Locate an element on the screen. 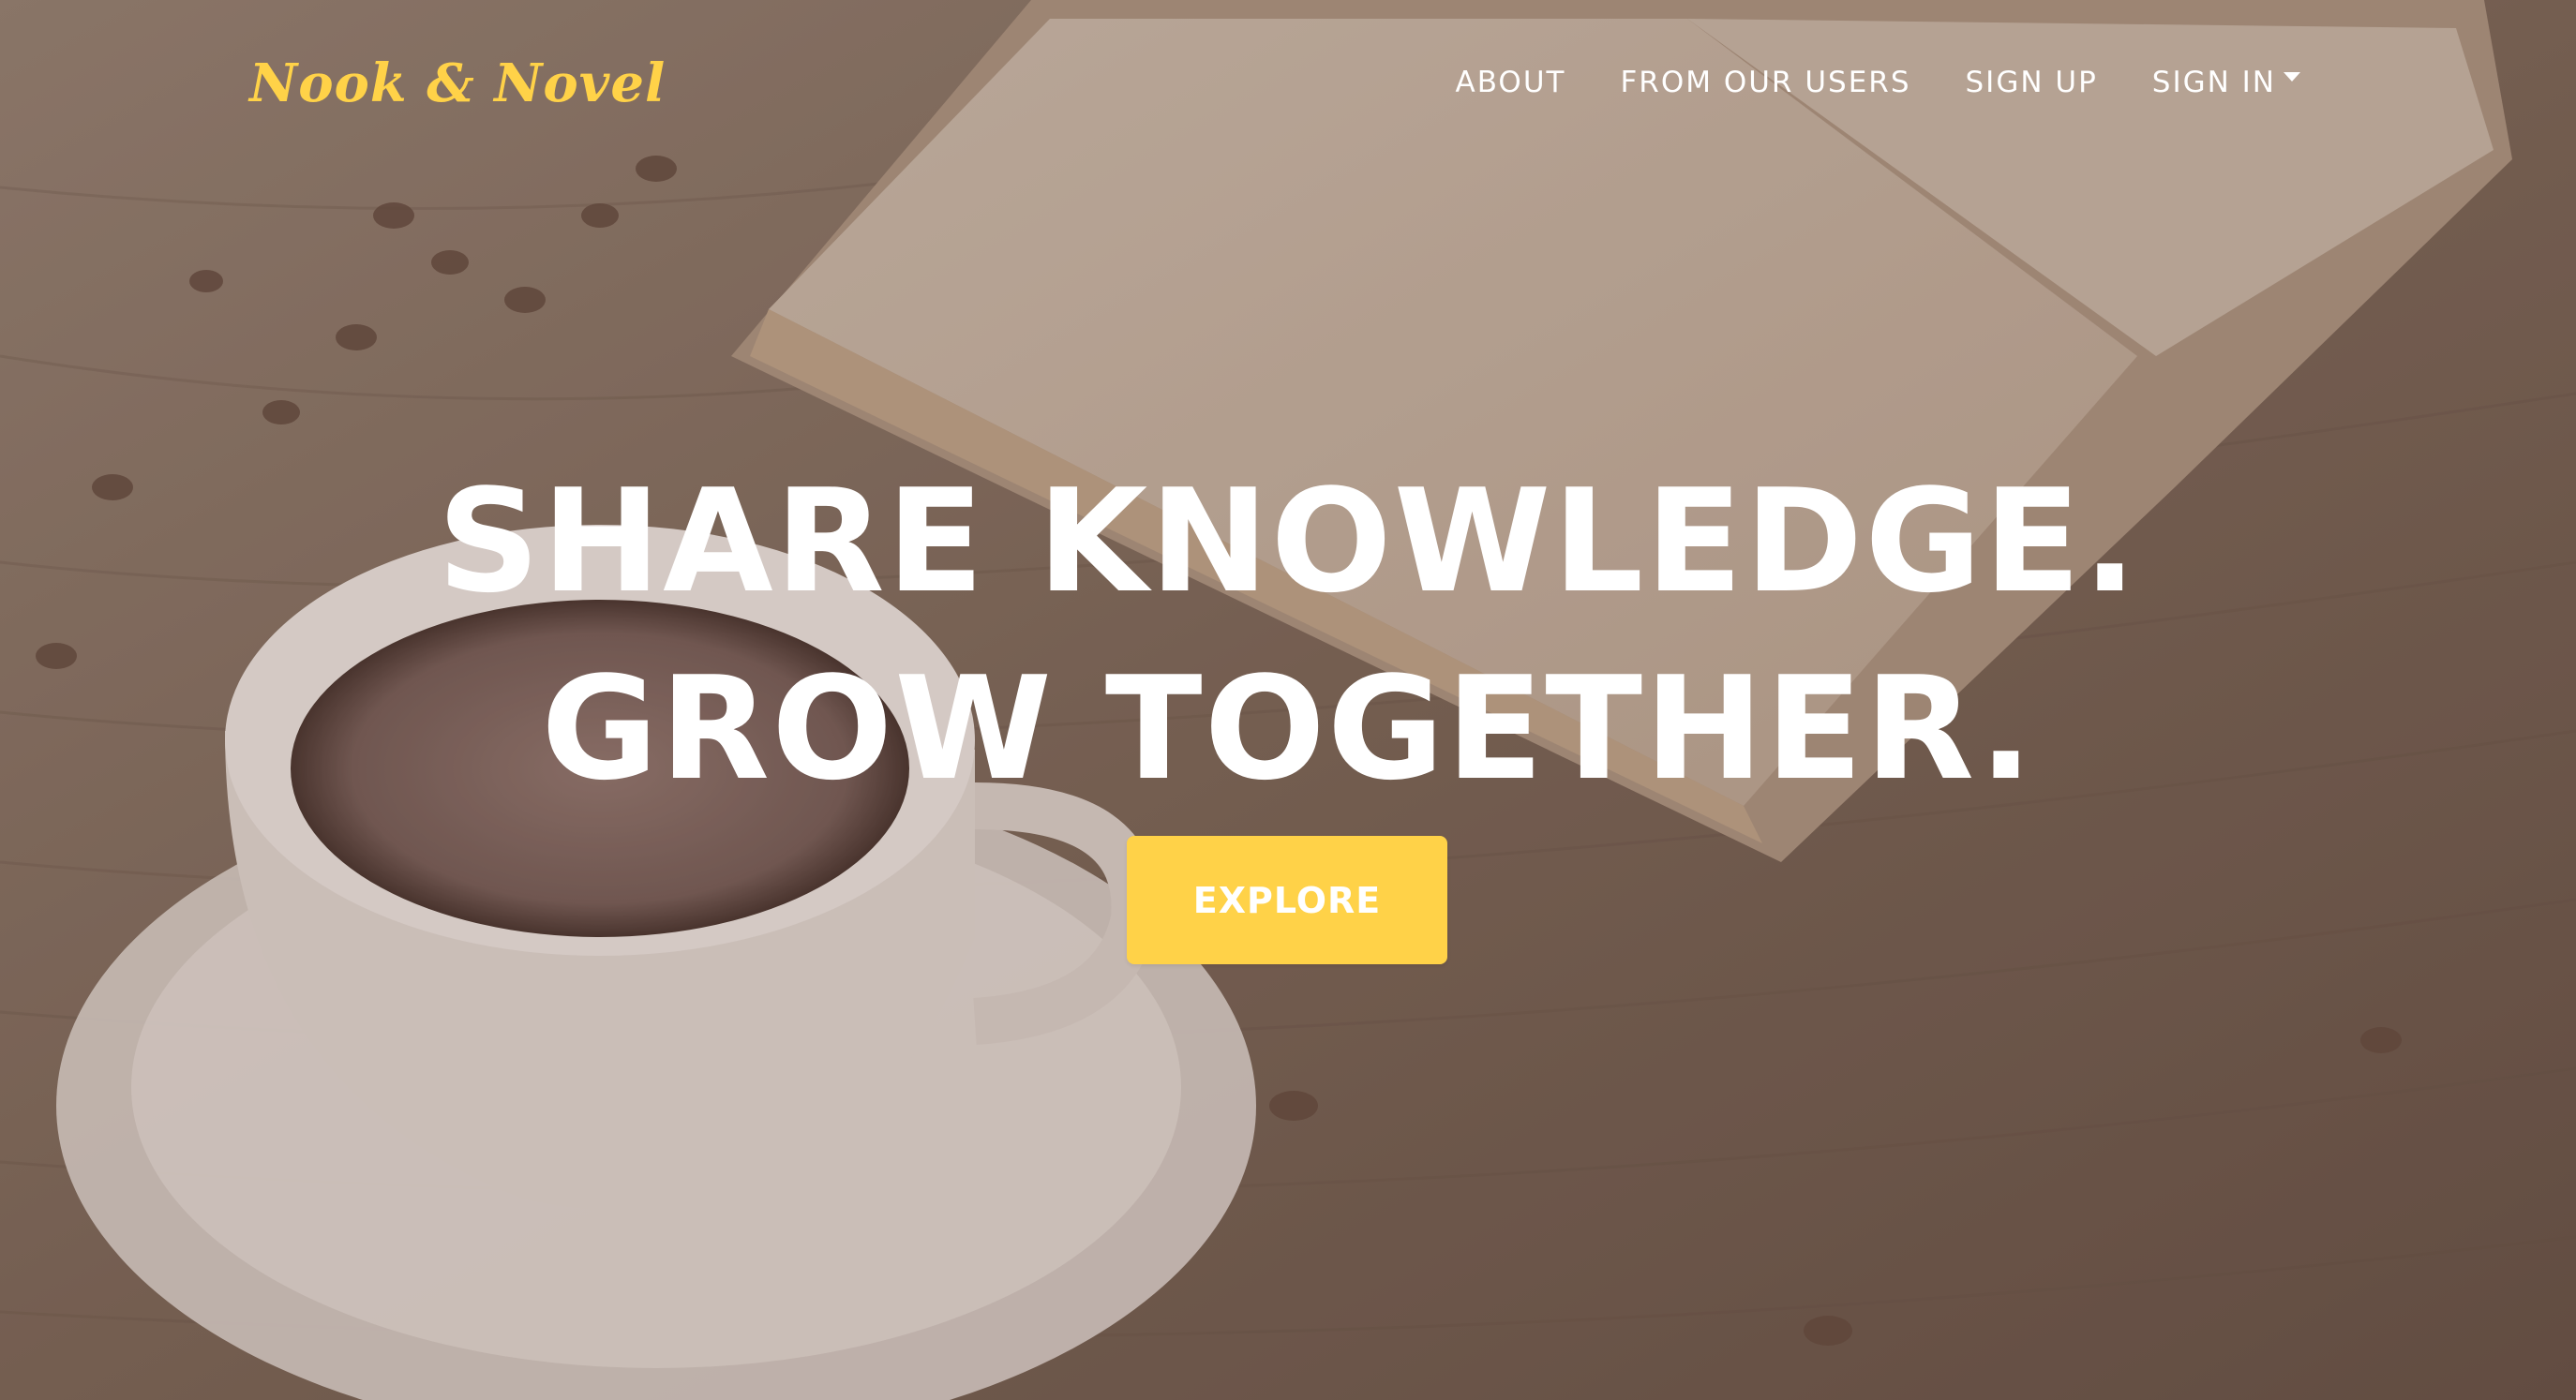  explore-button: EXPLORE is located at coordinates (1287, 900).